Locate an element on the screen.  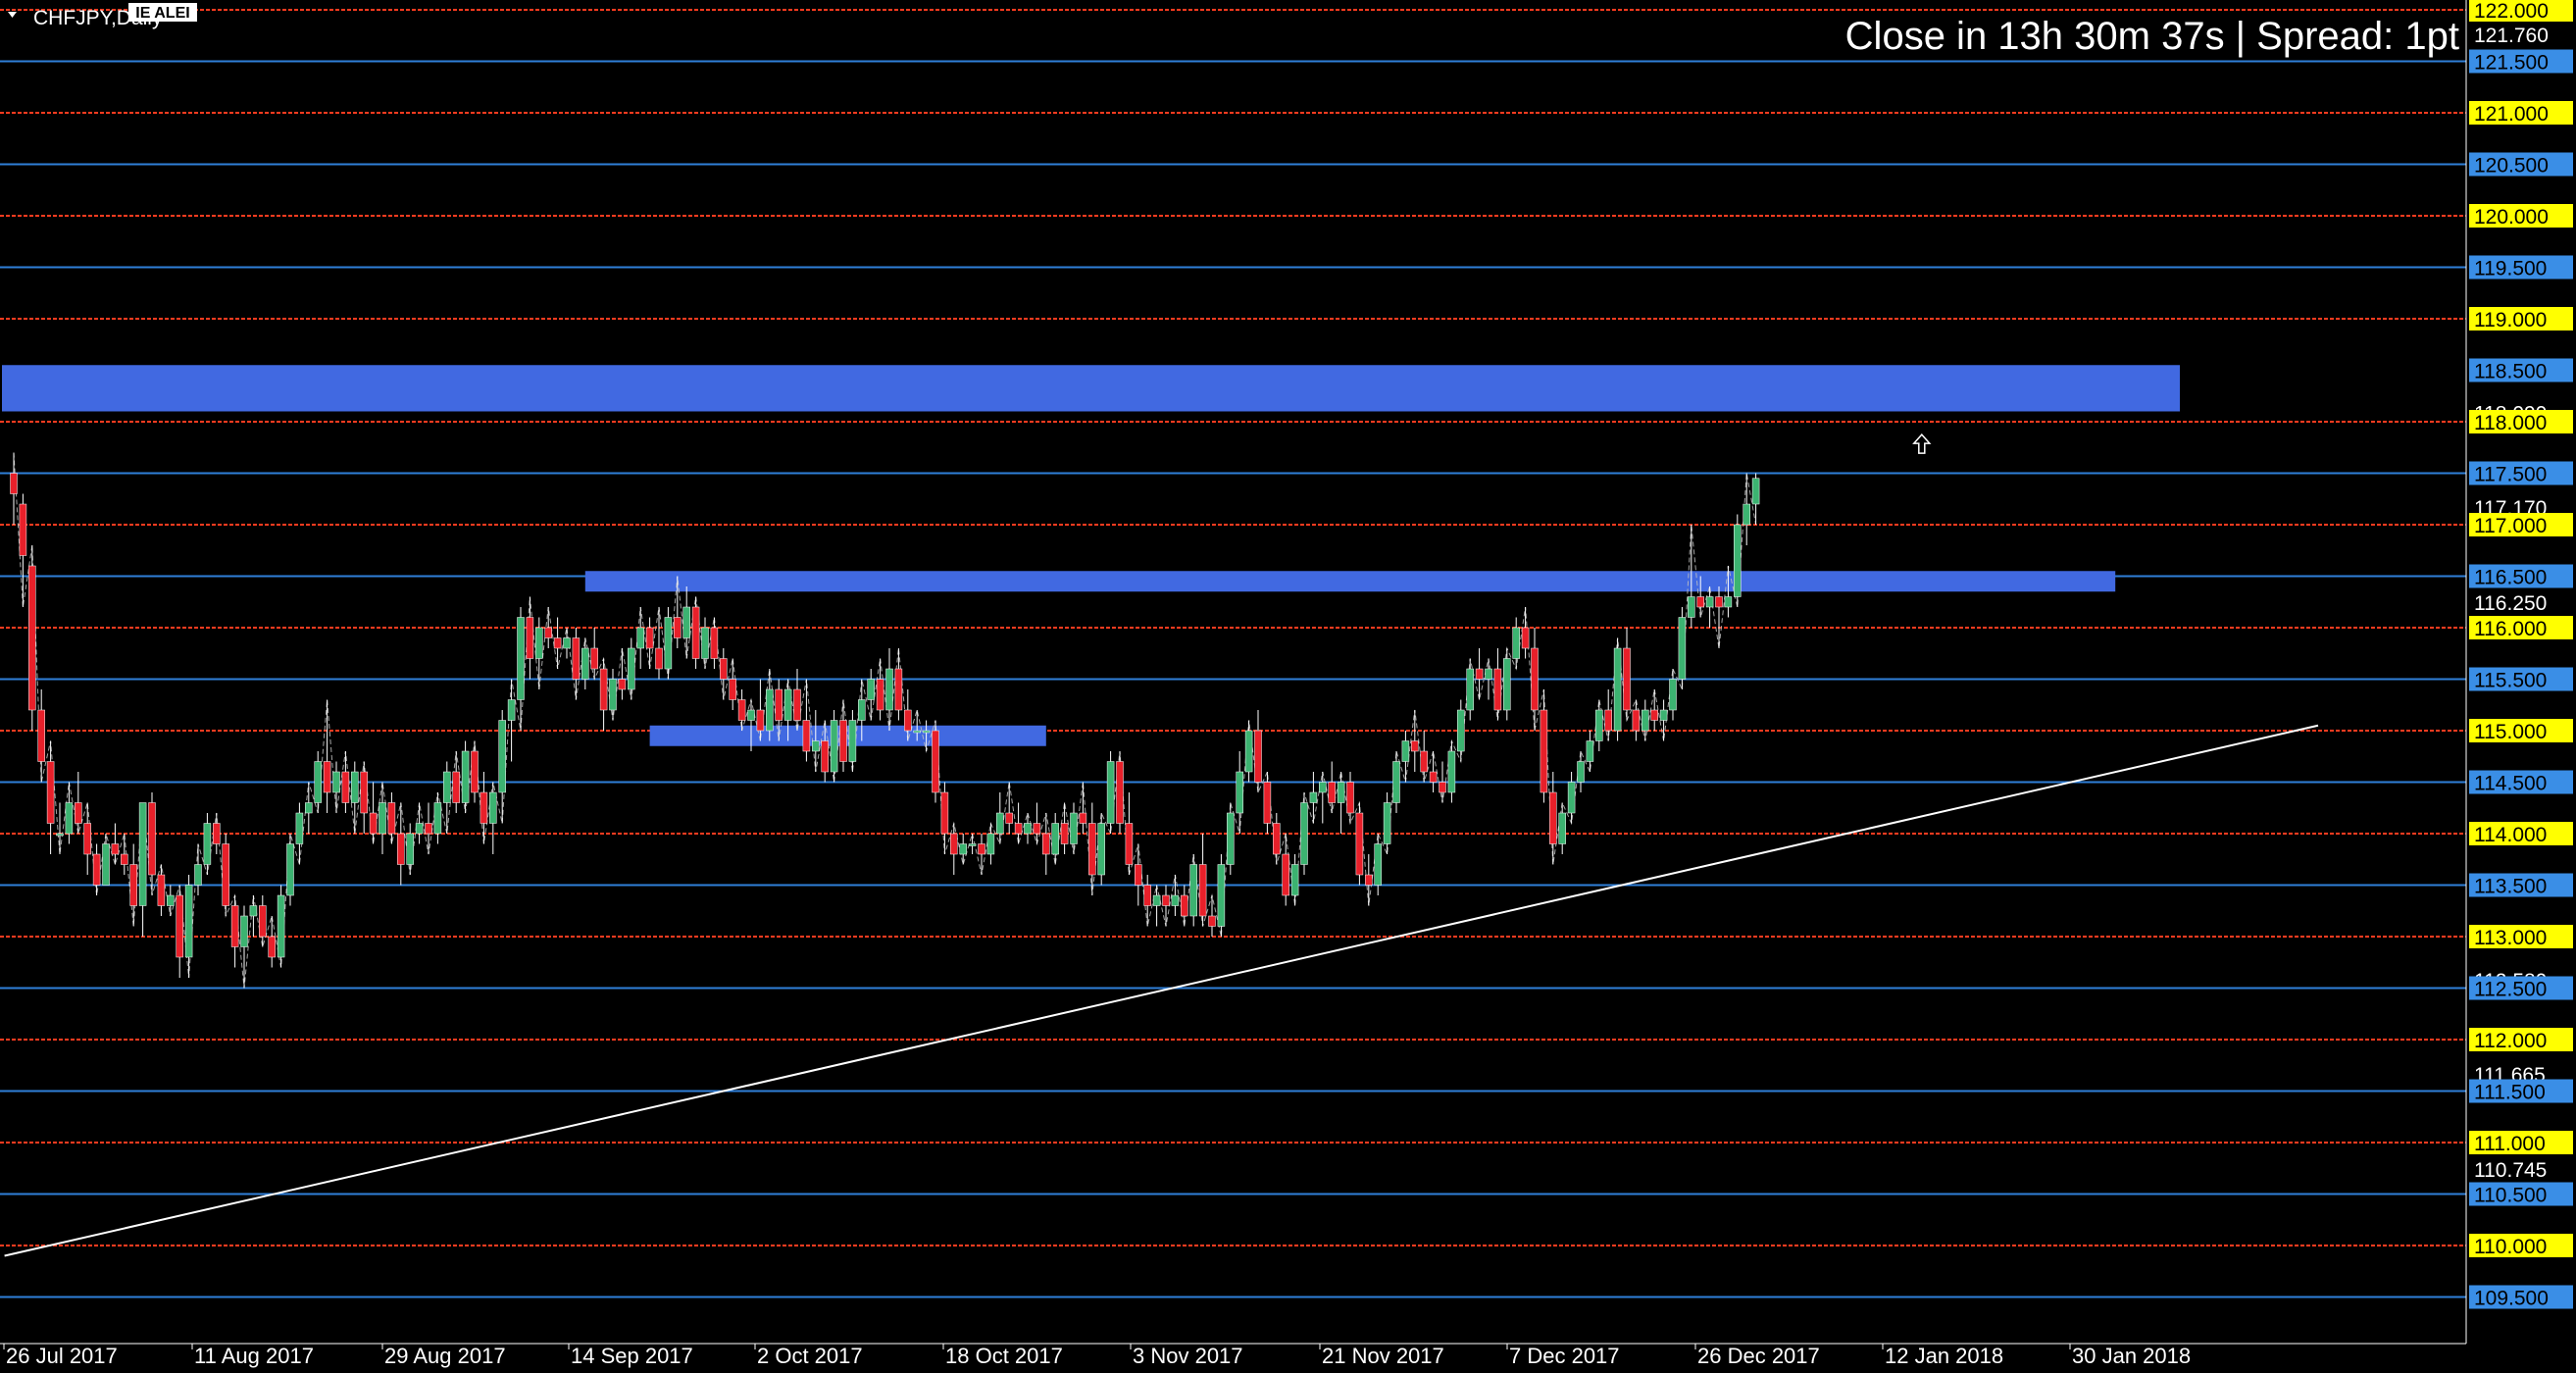
price-label: 118.500 is located at coordinates (2510, 372).